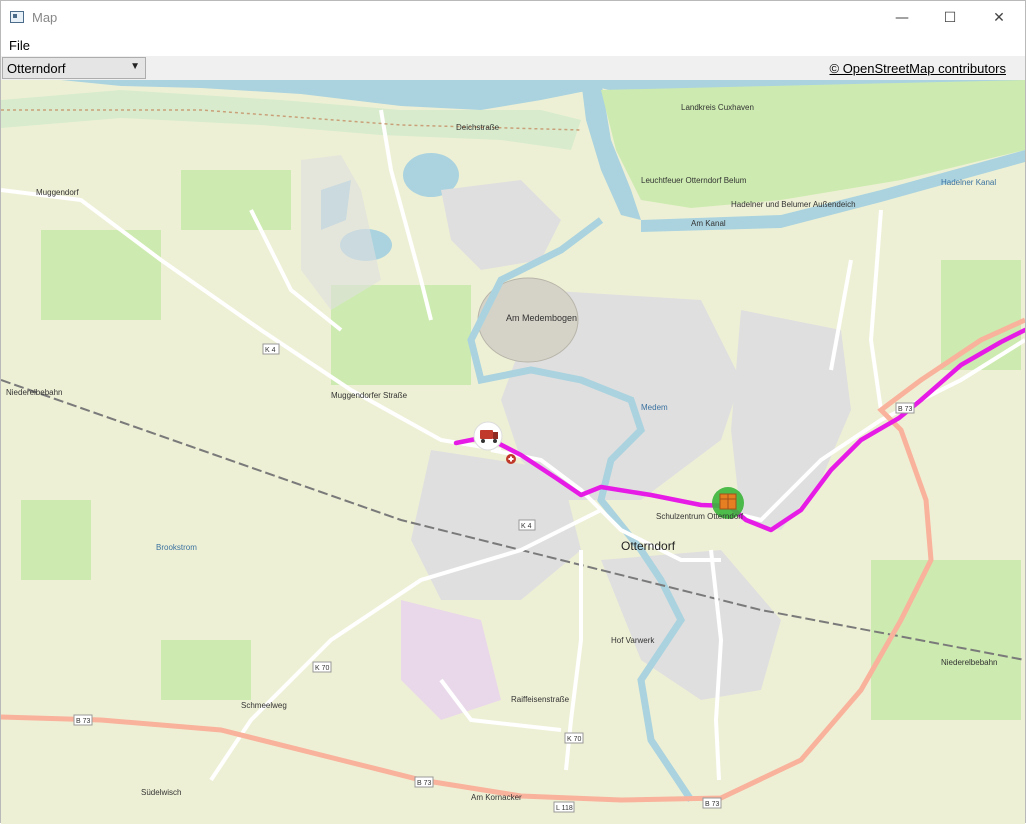 The width and height of the screenshot is (1026, 824). I want to click on shield-k70-west: K 70, so click(322, 668).